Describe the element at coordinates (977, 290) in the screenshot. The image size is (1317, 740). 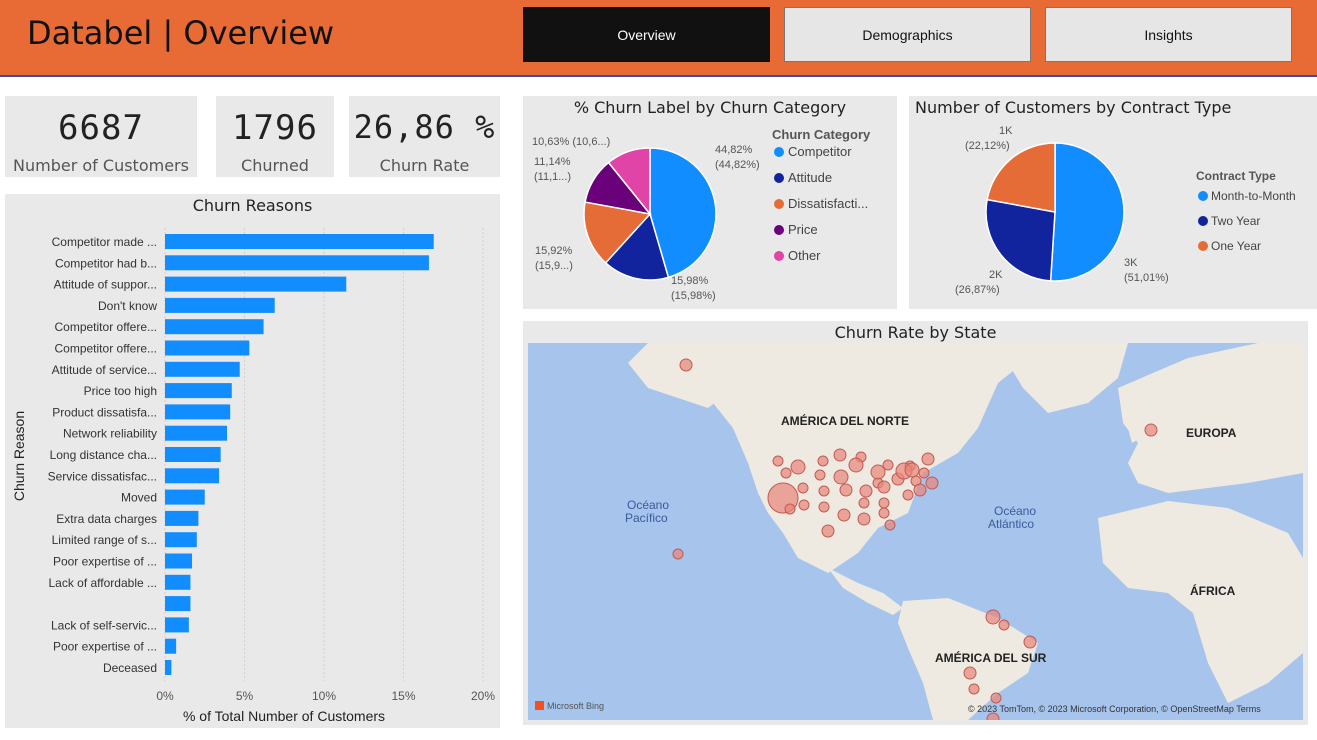
I see `pie-data-label: (26,87%)` at that location.